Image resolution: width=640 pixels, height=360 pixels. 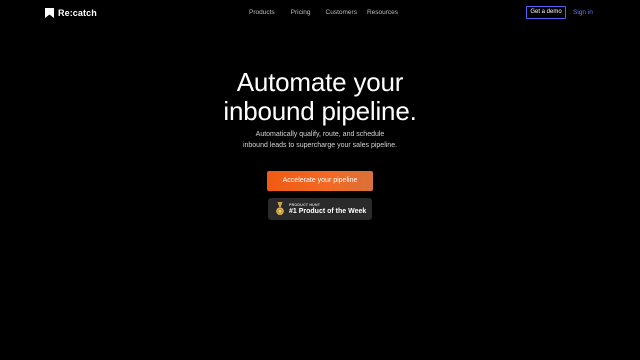 I want to click on nav-pricing: Pricing, so click(x=301, y=12).